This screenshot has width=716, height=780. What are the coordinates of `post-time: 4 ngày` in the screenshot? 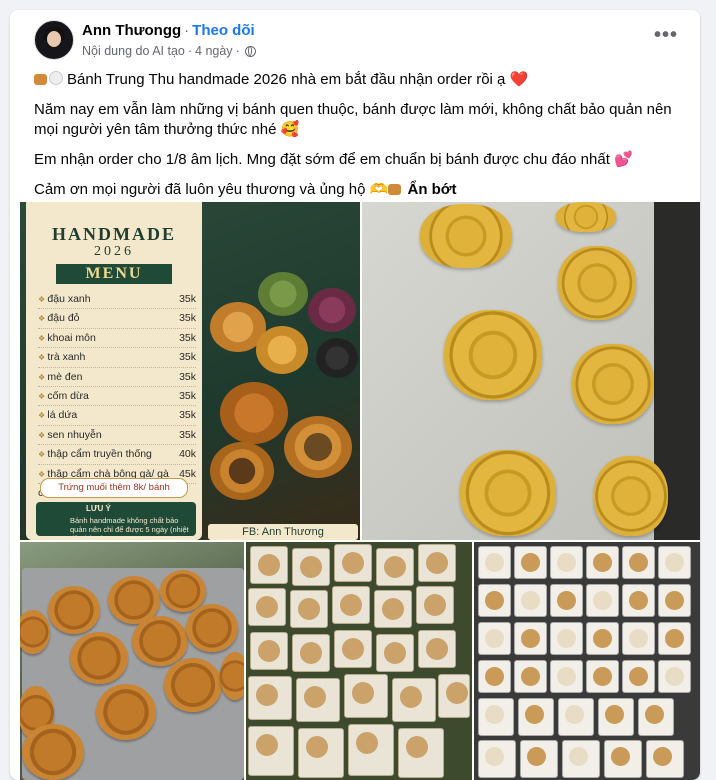 It's located at (214, 51).